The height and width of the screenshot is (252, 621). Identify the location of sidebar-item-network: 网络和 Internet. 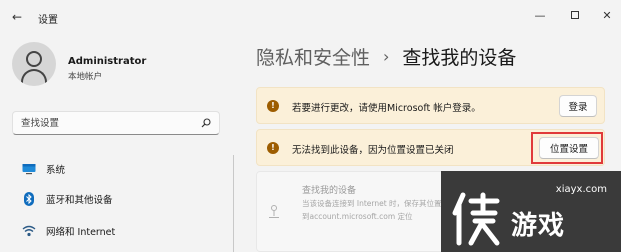
(117, 231).